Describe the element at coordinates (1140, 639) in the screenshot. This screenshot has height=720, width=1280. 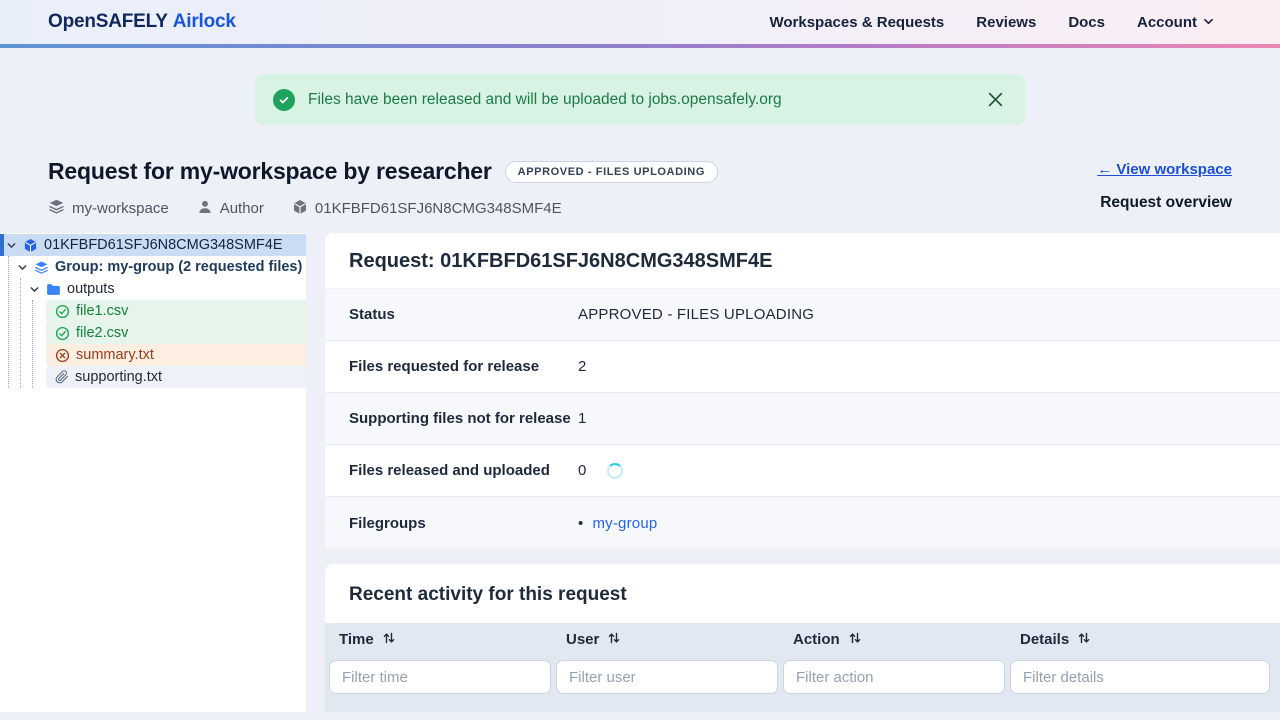
I see `column-header-details: Details` at that location.